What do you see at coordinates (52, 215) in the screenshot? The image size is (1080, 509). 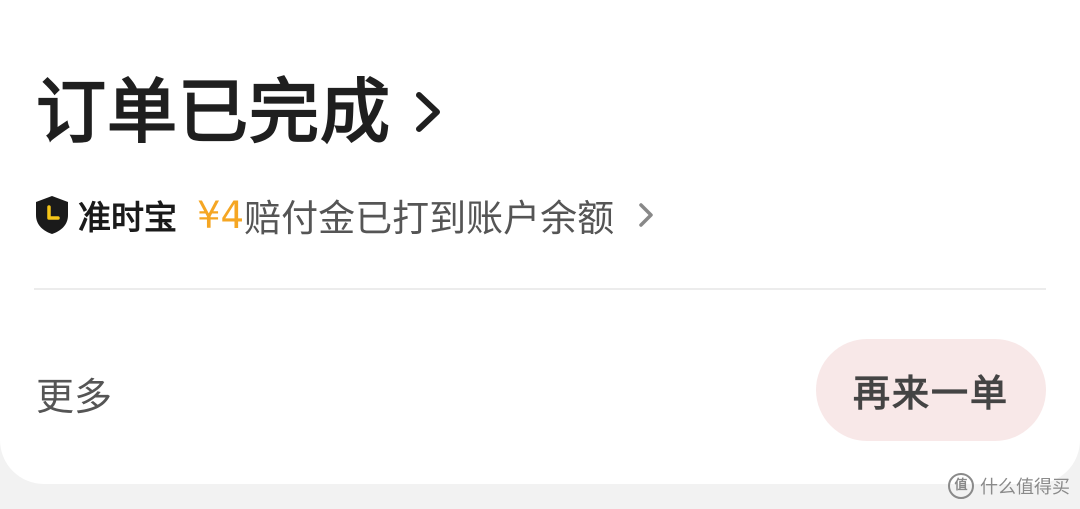 I see `shield-clock-icon` at bounding box center [52, 215].